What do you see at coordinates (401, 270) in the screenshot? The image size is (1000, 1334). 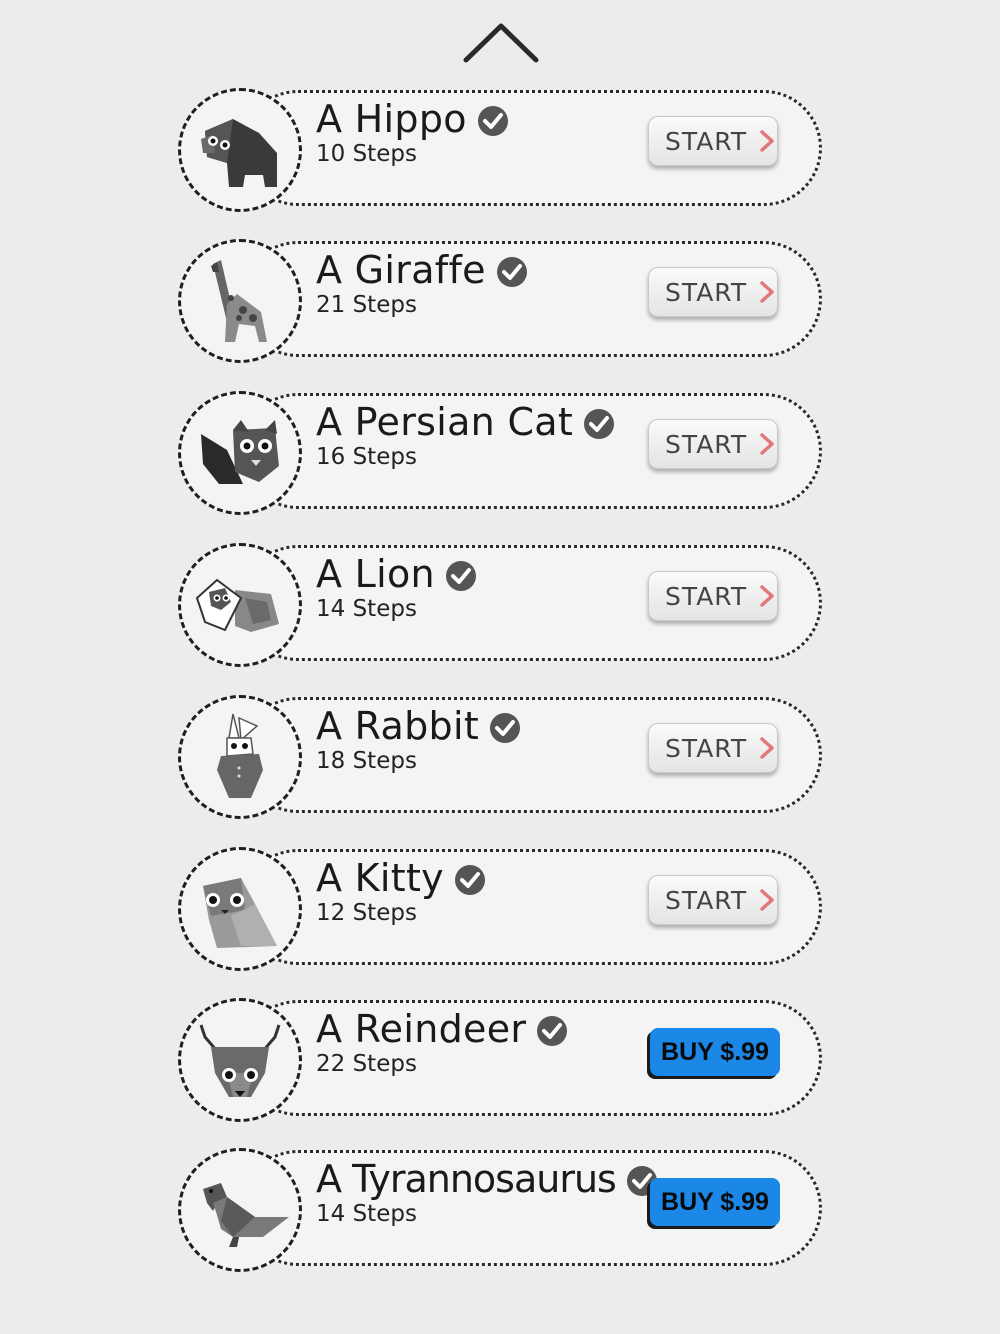 I see `item-title: A Giraffe` at bounding box center [401, 270].